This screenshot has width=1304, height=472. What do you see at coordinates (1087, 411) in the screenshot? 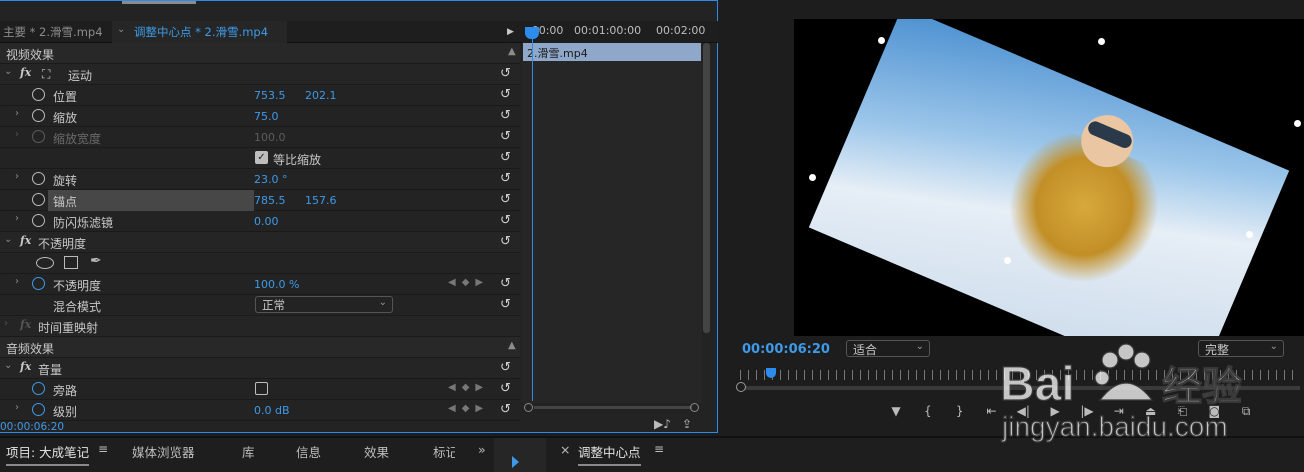
I see `step-forward-icon: |▶` at bounding box center [1087, 411].